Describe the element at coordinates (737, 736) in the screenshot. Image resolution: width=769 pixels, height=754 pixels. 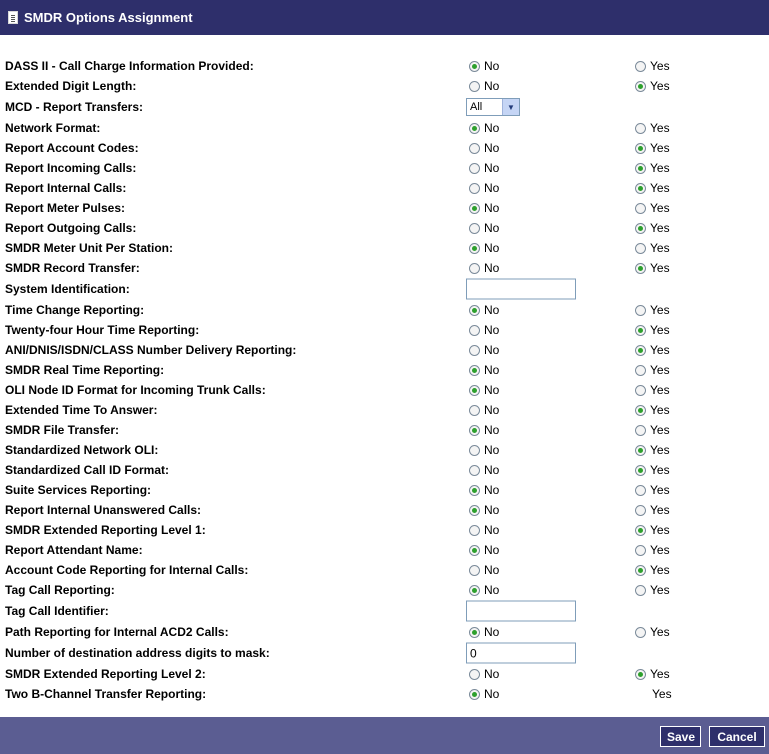
I see `cancel-button: Cancel` at that location.